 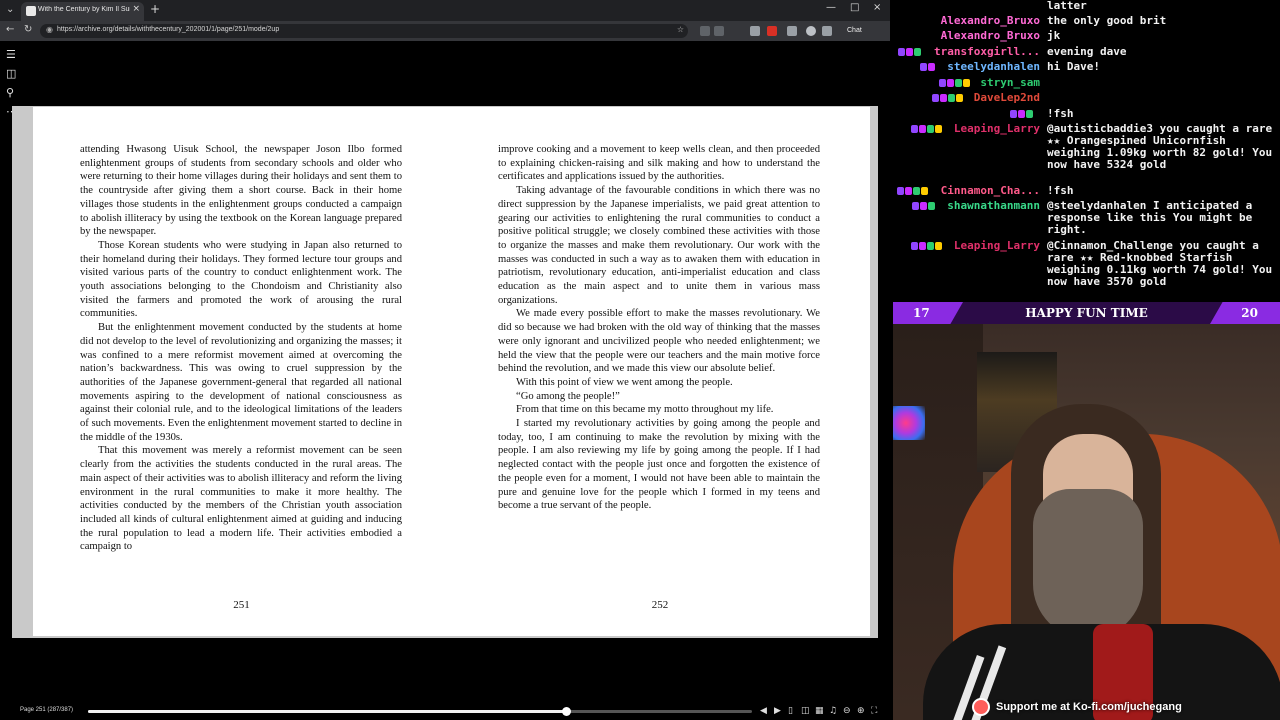 I want to click on chat-message-text: hi Dave!, so click(x=1073, y=66).